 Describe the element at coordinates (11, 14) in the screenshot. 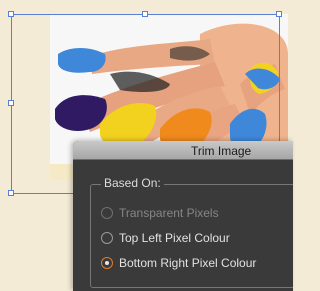

I see `selection-handle-top-left` at that location.